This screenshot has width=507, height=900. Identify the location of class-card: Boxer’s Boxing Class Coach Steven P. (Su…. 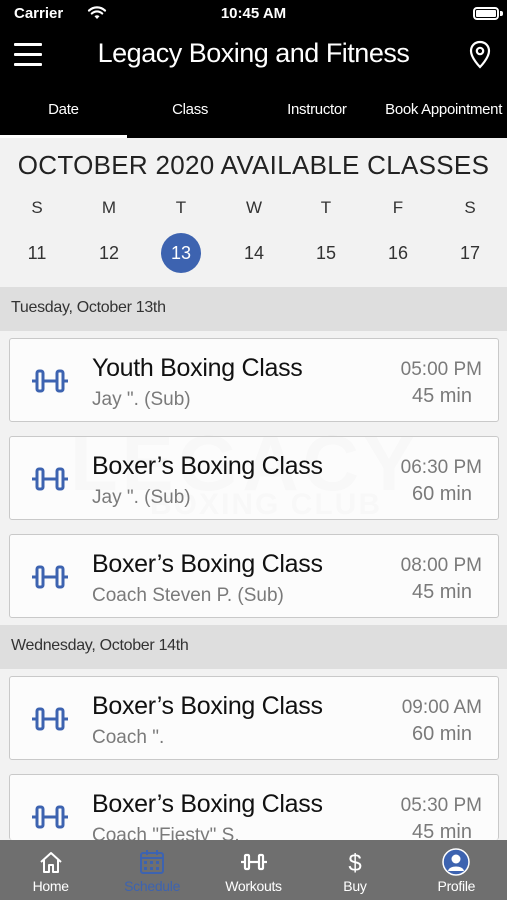
(254, 576).